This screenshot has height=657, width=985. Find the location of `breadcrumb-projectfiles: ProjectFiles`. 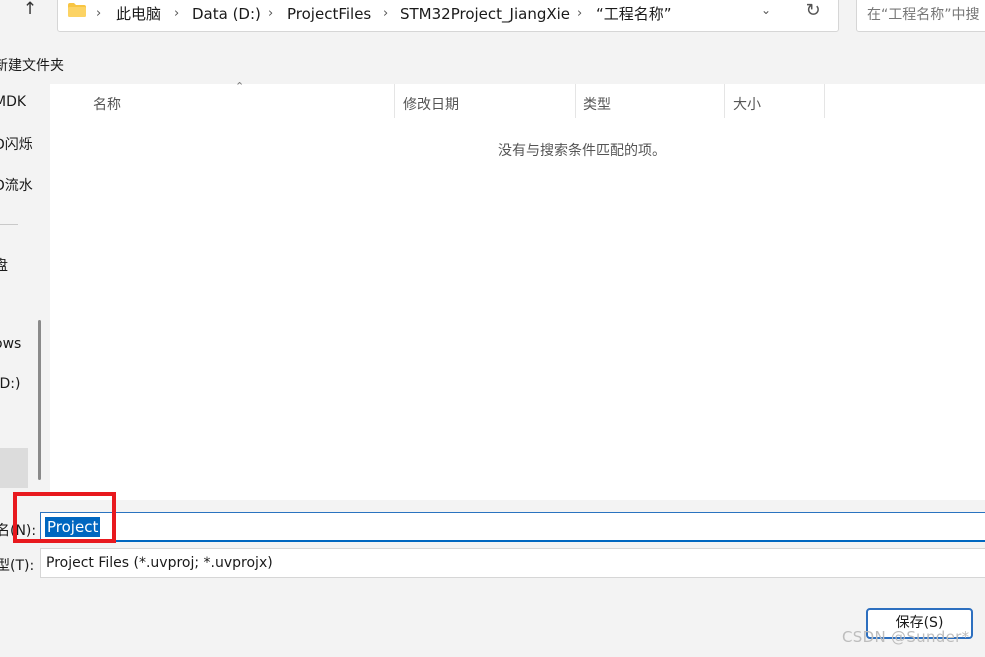

breadcrumb-projectfiles: ProjectFiles is located at coordinates (329, 14).